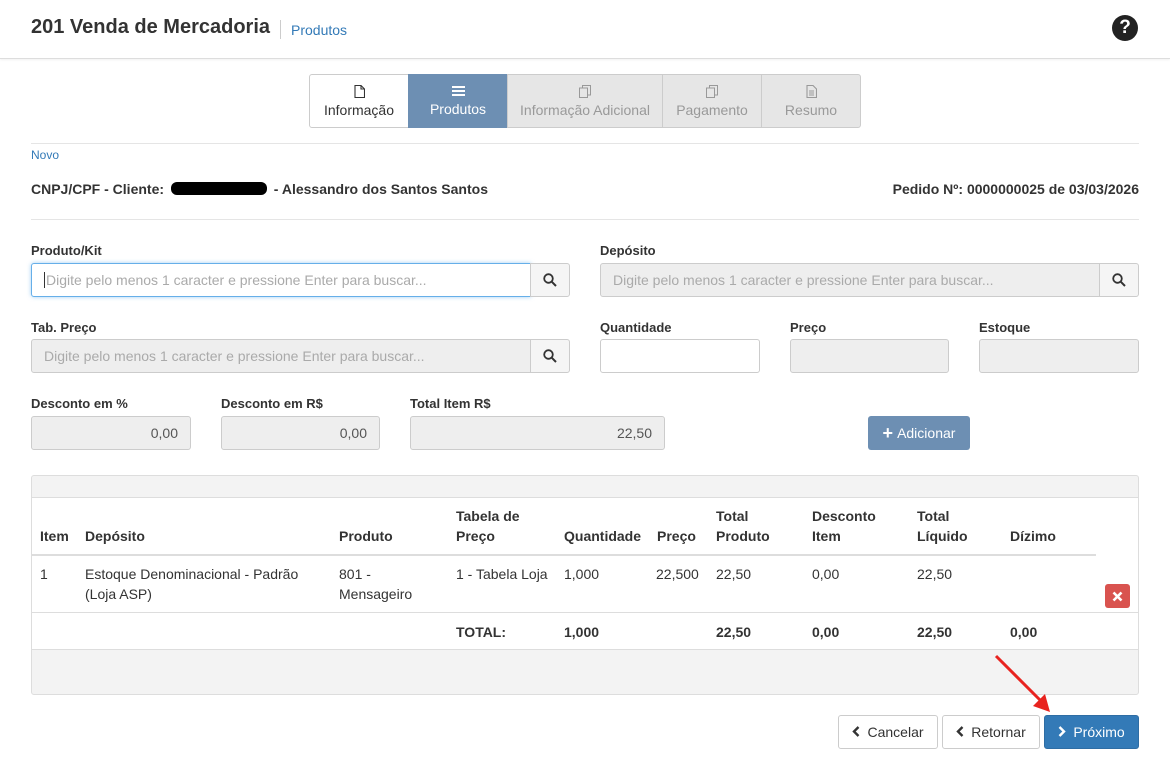  I want to click on total-liquido: 22,50, so click(935, 632).